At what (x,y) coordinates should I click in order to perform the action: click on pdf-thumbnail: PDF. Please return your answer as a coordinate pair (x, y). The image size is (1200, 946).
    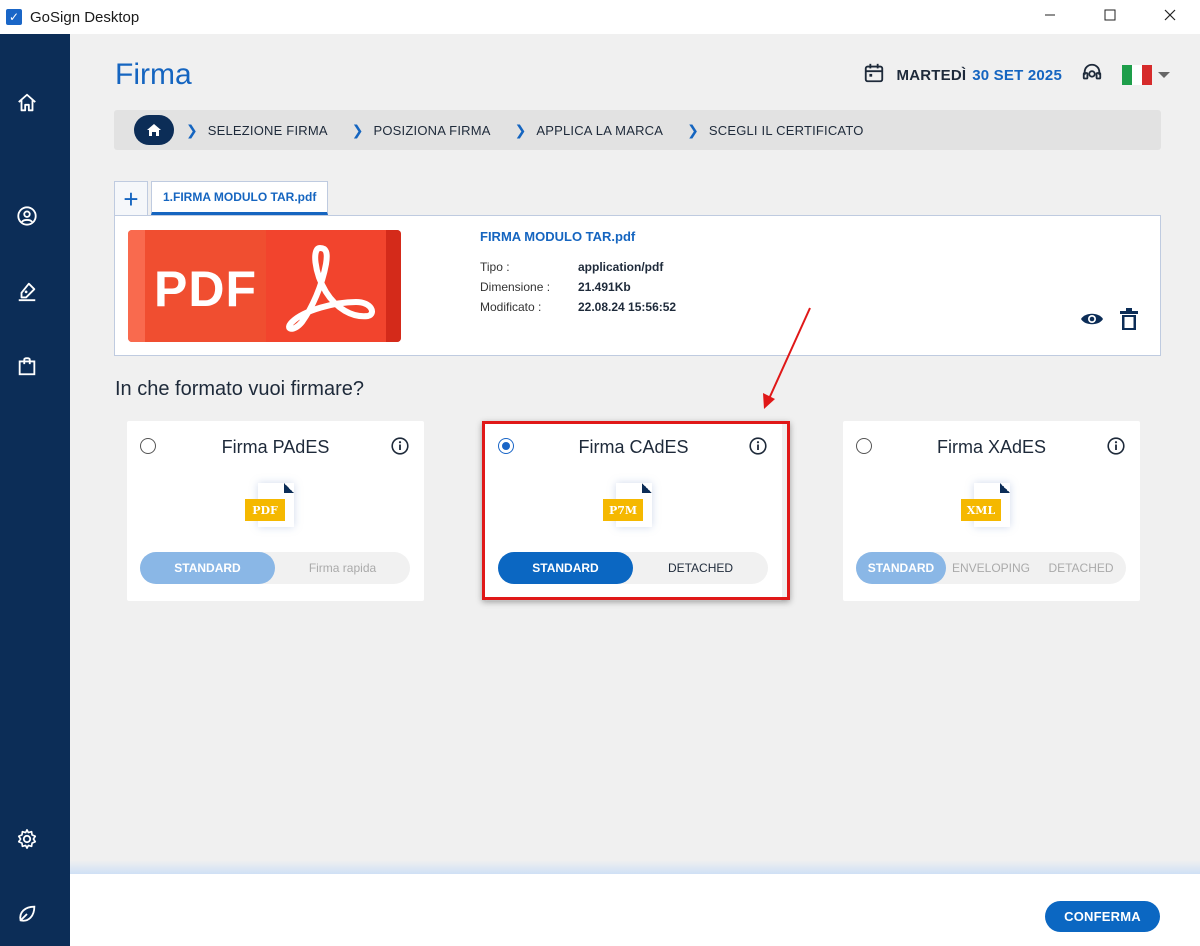
    Looking at the image, I should click on (264, 286).